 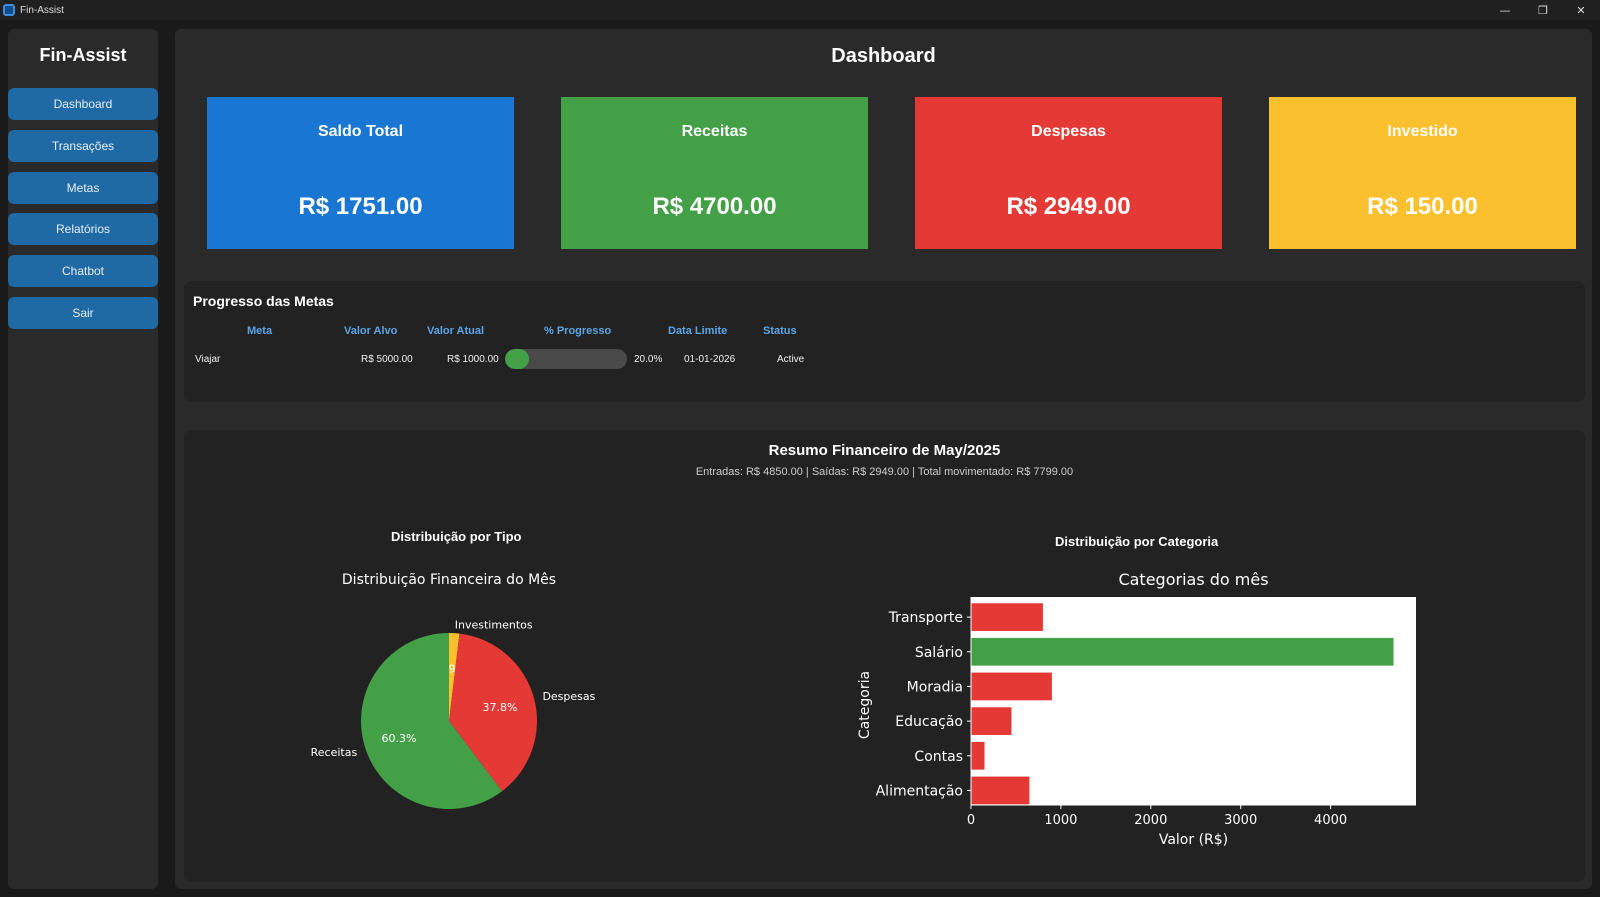 I want to click on goal-deadline: 01-01-2026, so click(x=710, y=359).